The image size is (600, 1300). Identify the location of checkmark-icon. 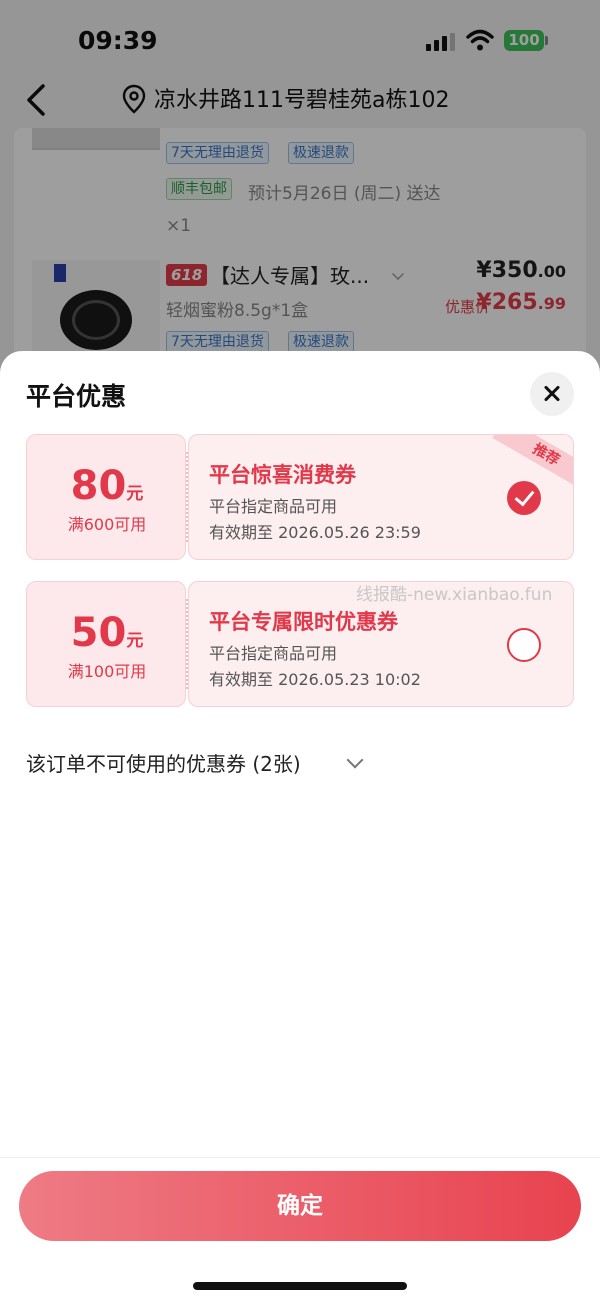
(524, 498).